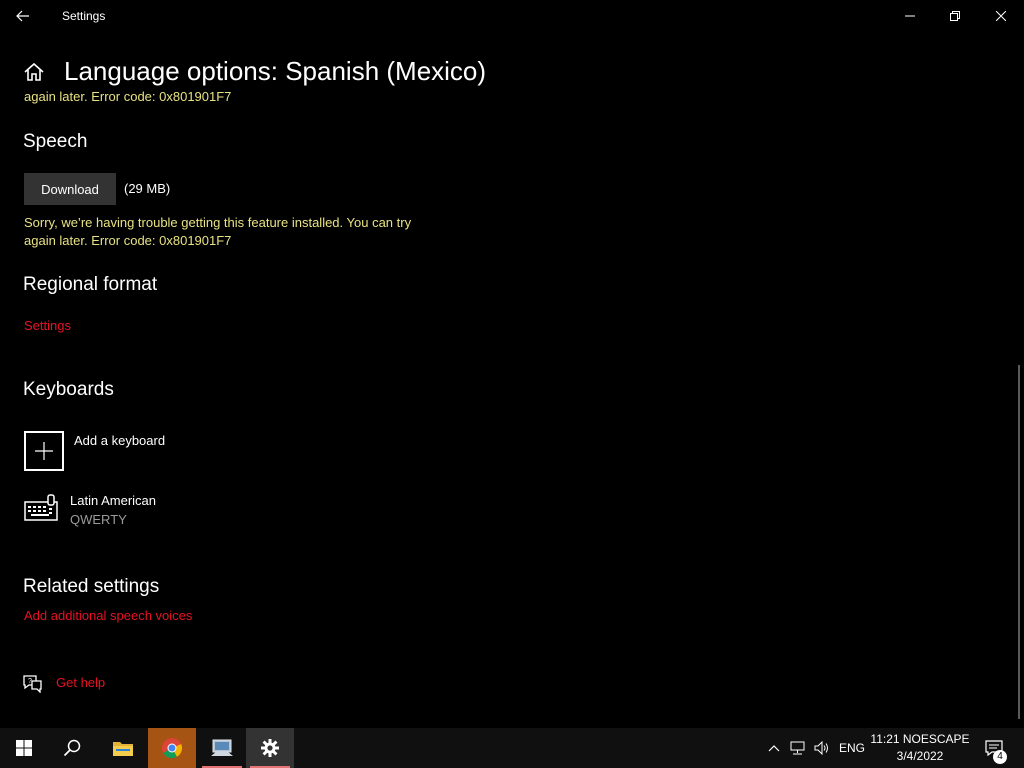 The width and height of the screenshot is (1024, 768). What do you see at coordinates (852, 748) in the screenshot?
I see `language-indicator: ENG` at bounding box center [852, 748].